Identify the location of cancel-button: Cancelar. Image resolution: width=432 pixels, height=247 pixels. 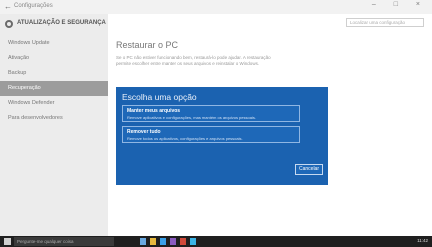
(309, 169).